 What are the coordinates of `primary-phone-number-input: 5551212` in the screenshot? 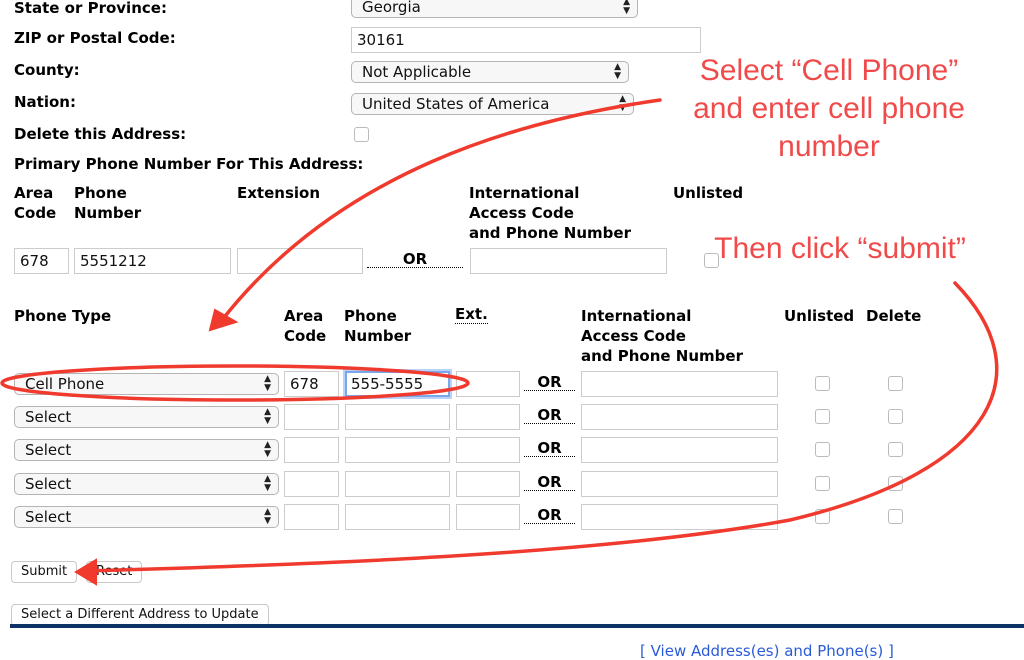 It's located at (152, 261).